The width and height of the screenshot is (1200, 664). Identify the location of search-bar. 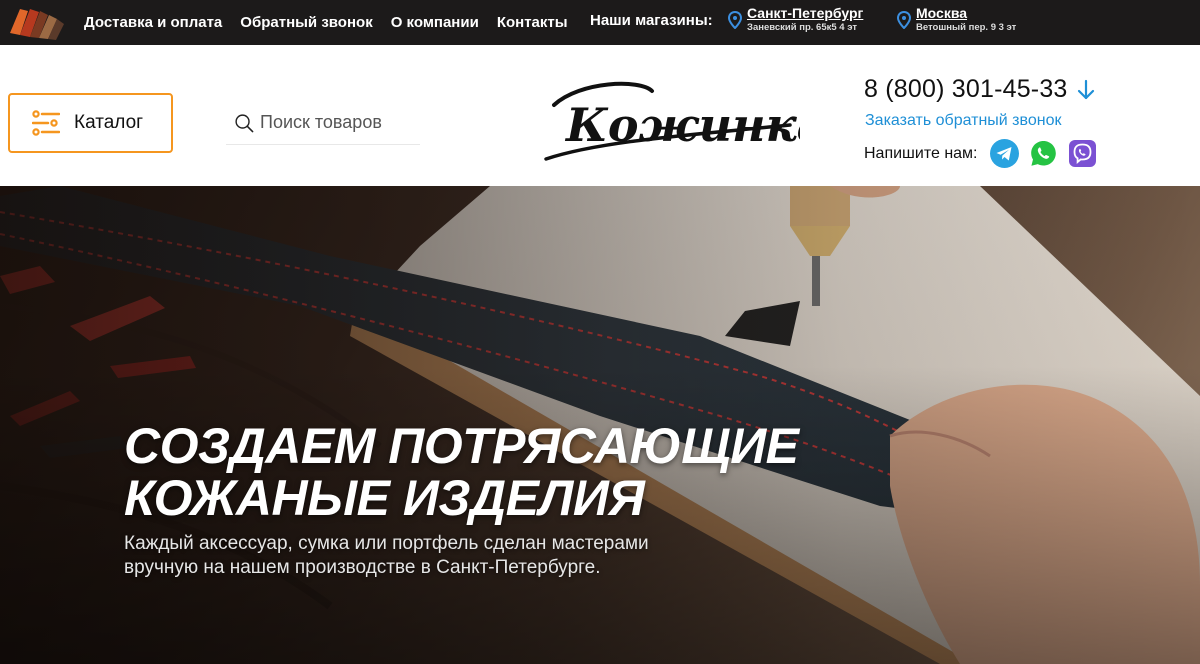
(323, 123).